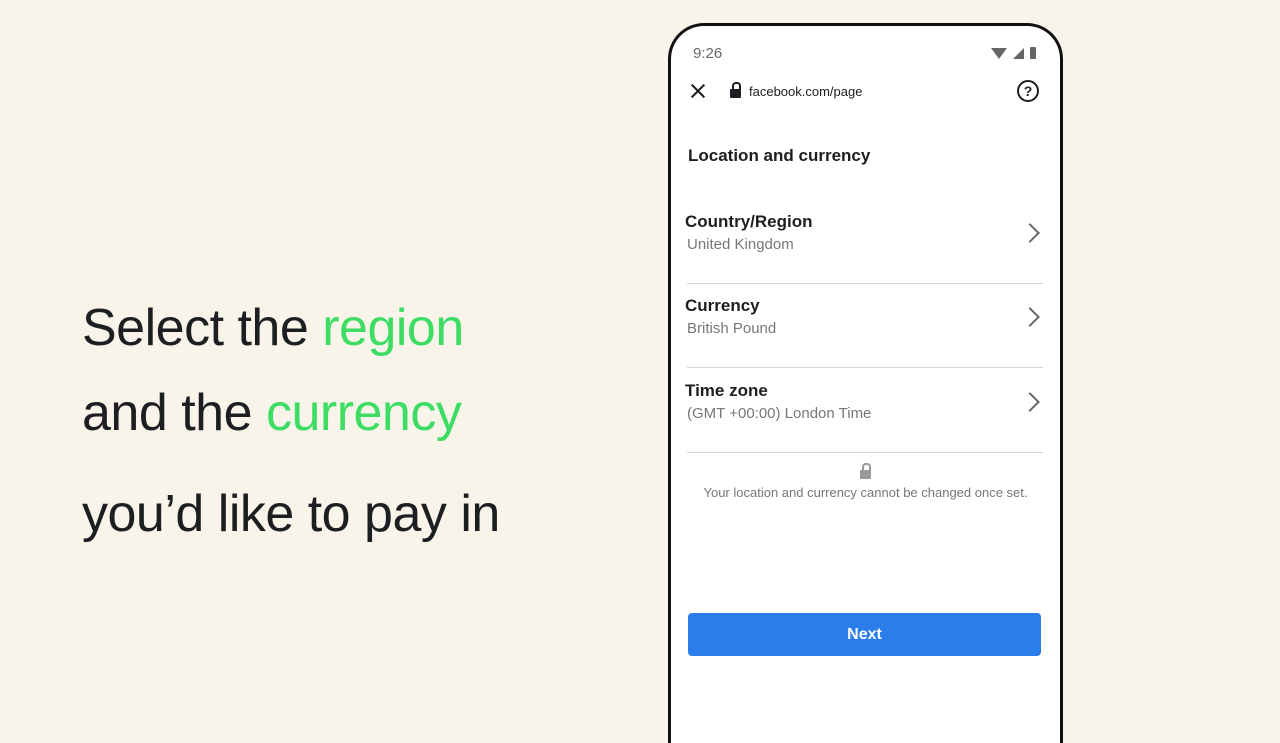 Image resolution: width=1280 pixels, height=743 pixels. Describe the element at coordinates (195, 328) in the screenshot. I see `caption-line-1-text: Select the` at that location.